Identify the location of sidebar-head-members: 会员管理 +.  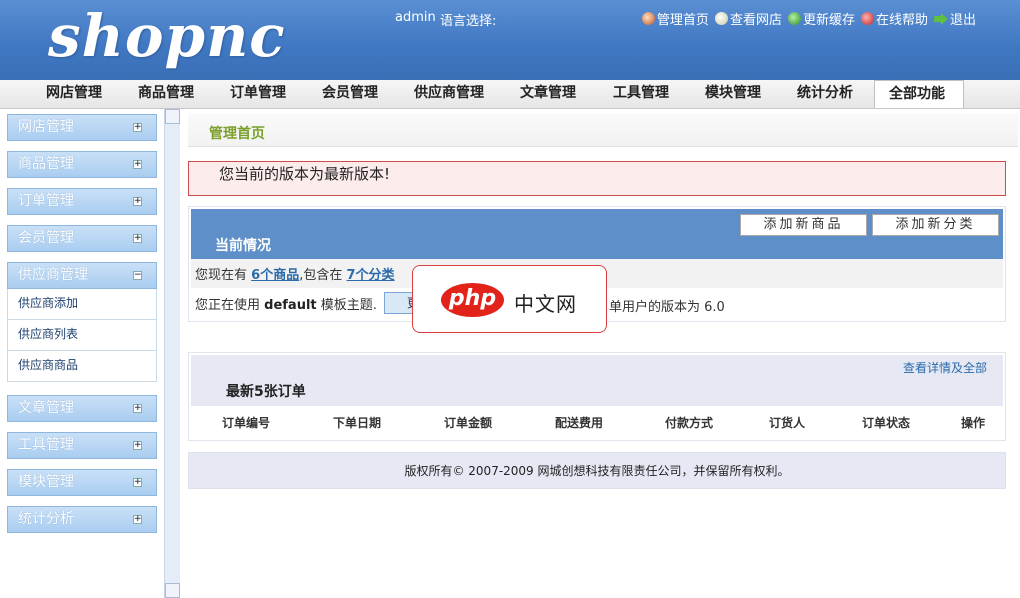
(82, 238).